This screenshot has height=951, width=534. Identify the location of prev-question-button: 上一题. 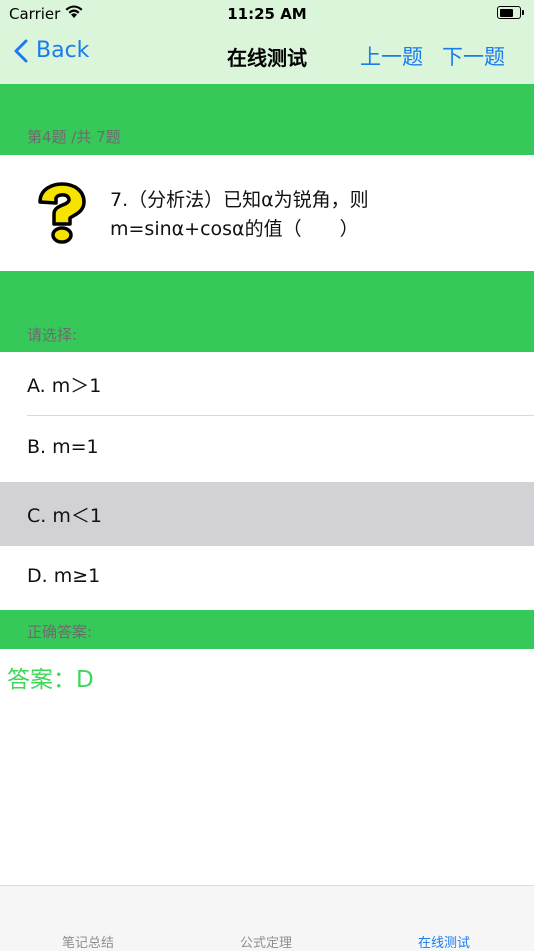
(391, 56).